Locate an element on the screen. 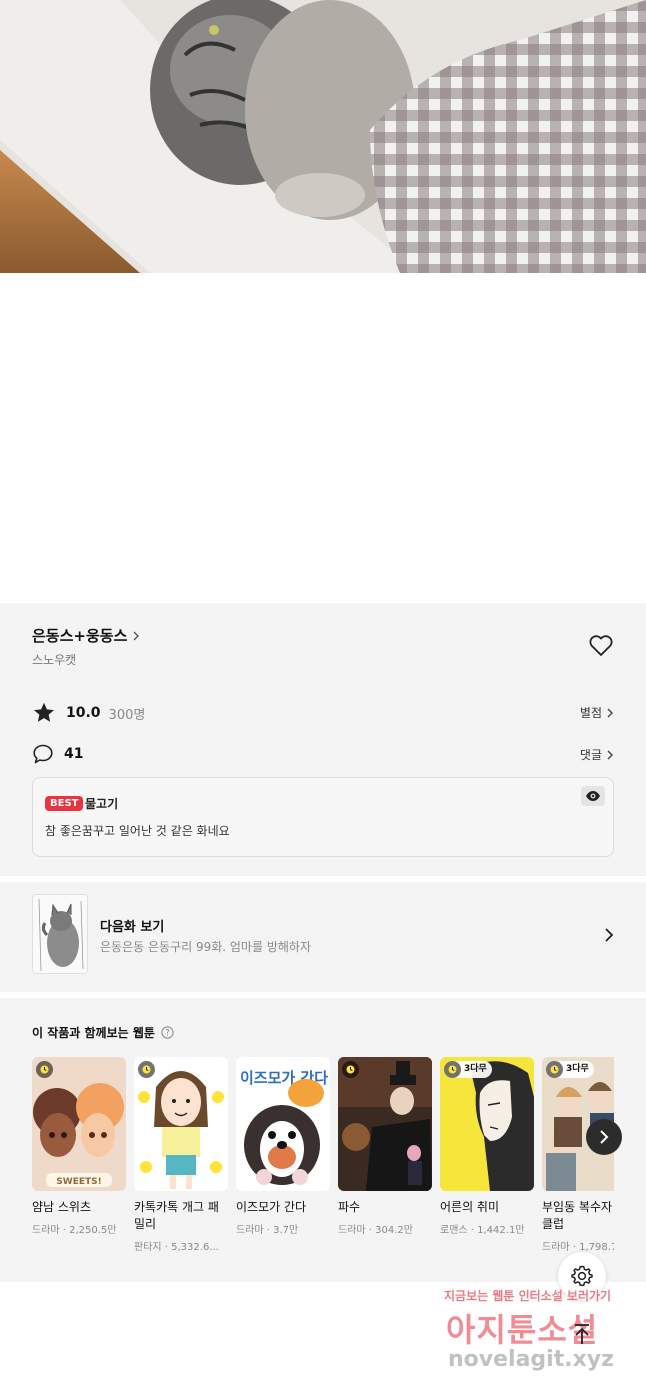  comments-button: 댓글 is located at coordinates (597, 754).